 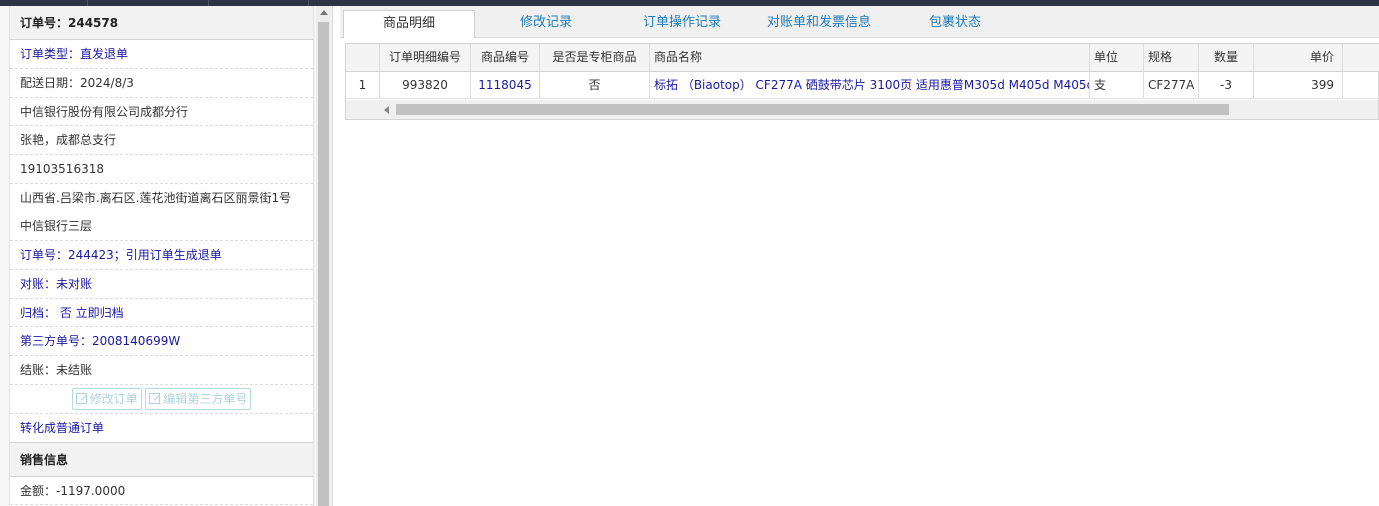 What do you see at coordinates (161, 428) in the screenshot?
I see `convert-to-normal-order-link: 转化成普通订单` at bounding box center [161, 428].